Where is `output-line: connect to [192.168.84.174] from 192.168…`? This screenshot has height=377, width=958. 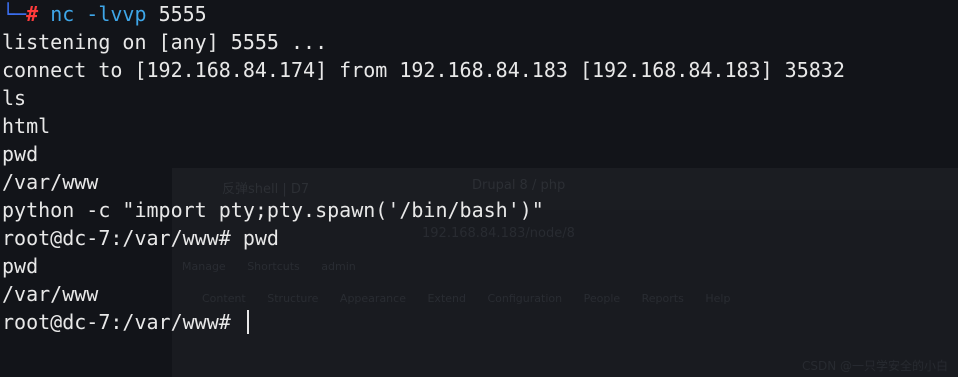 output-line: connect to [192.168.84.174] from 192.168… is located at coordinates (423, 70).